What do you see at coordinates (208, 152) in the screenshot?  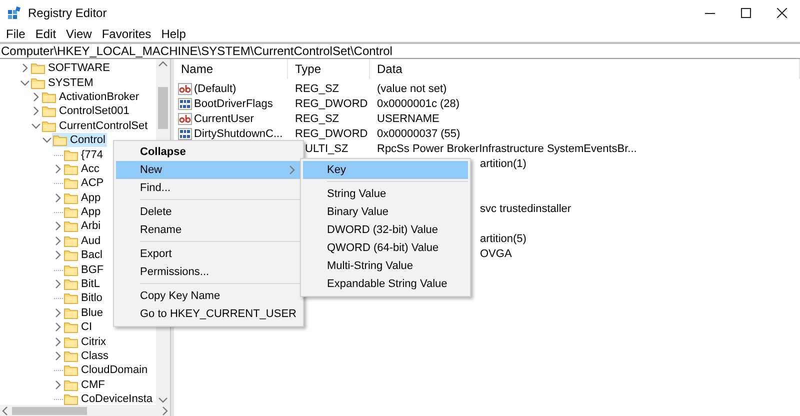 I see `menu-item: Collapse` at bounding box center [208, 152].